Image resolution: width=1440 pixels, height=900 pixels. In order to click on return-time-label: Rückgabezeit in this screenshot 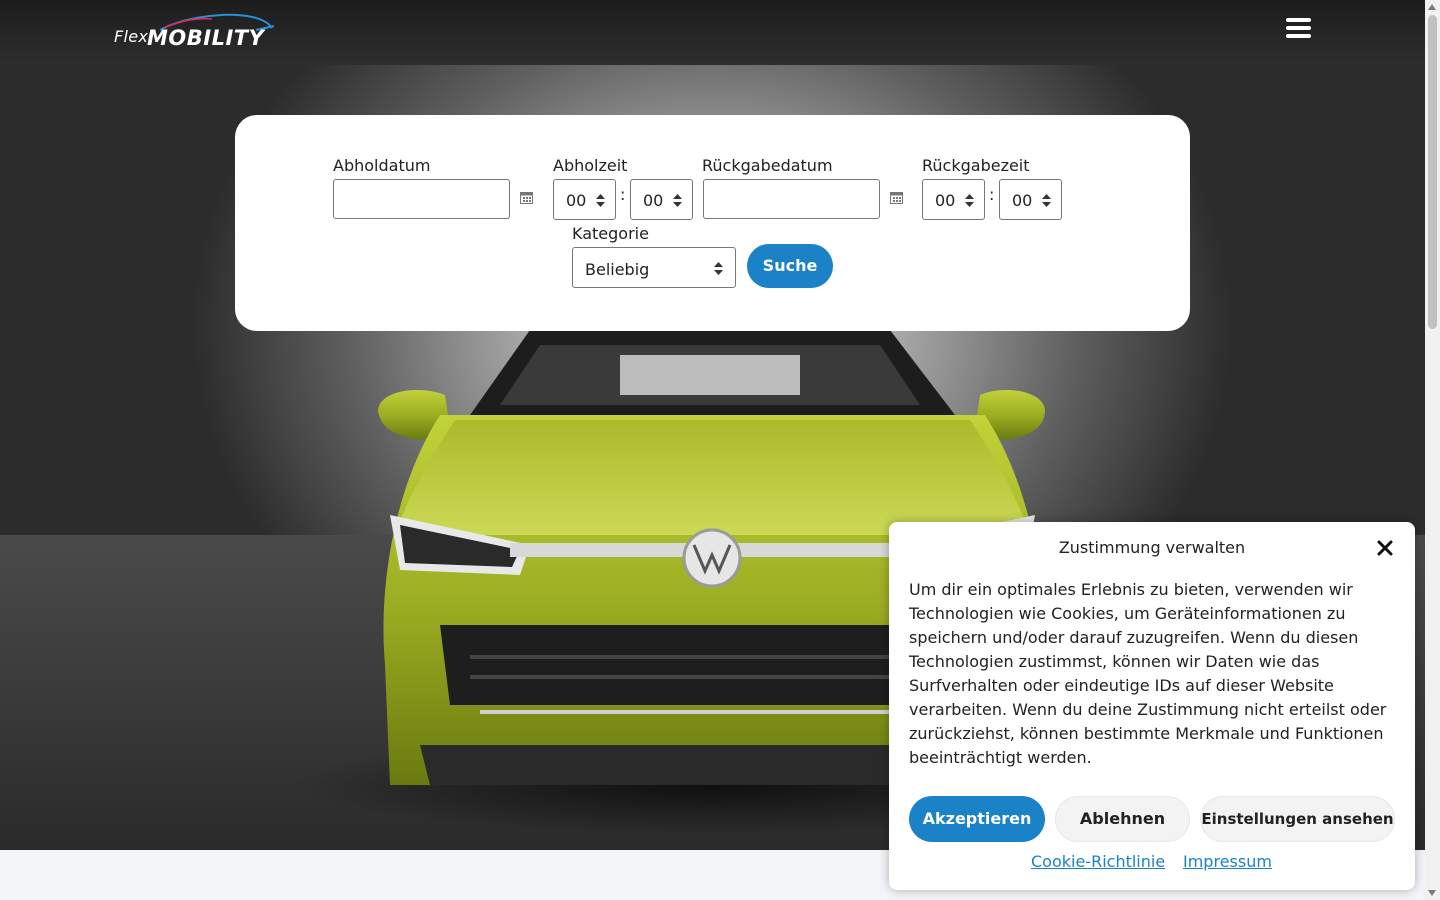, I will do `click(976, 165)`.